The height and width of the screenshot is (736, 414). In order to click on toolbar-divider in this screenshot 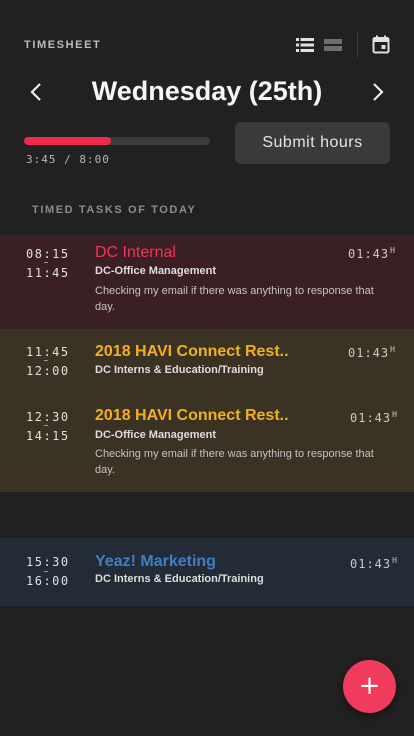, I will do `click(357, 45)`.